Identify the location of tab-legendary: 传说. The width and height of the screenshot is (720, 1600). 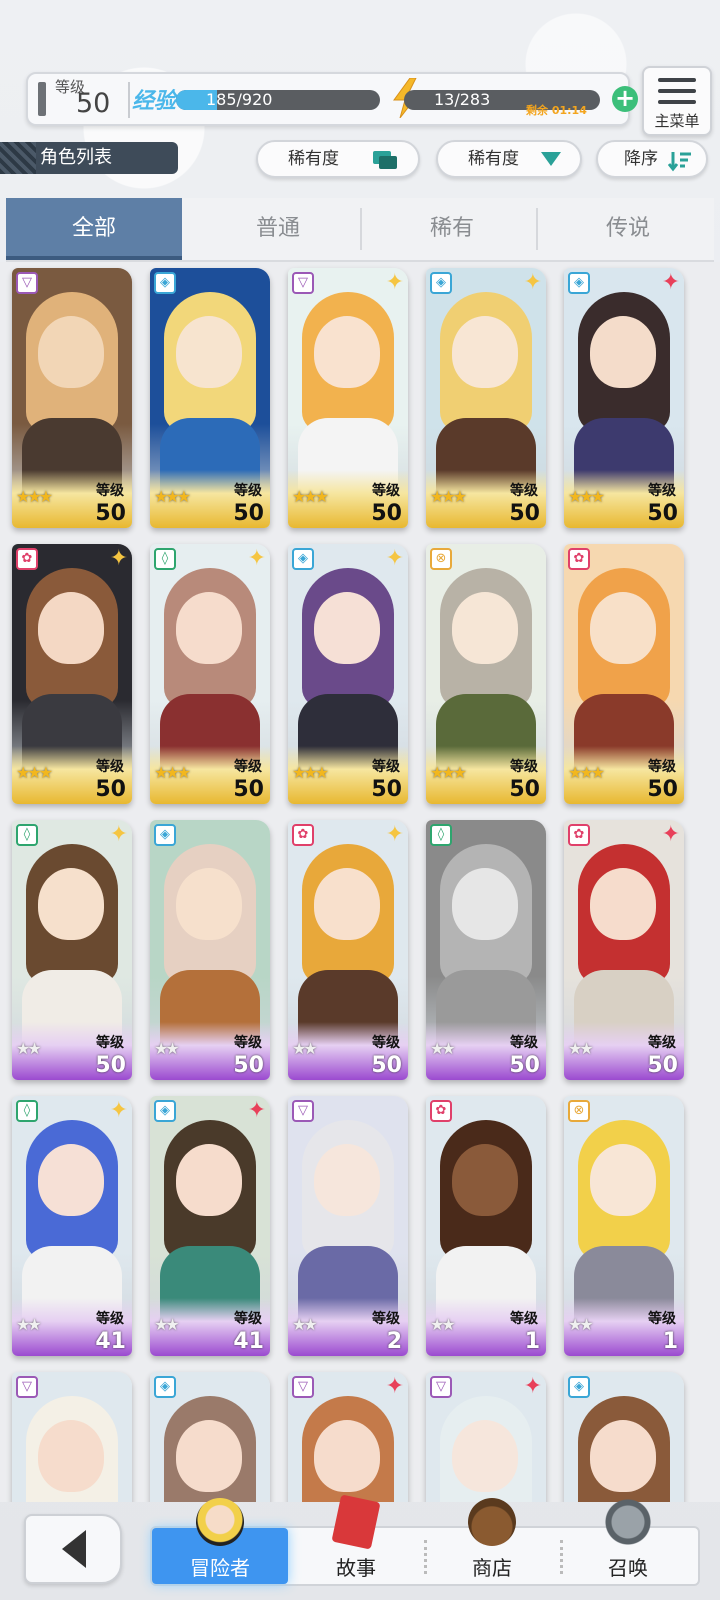
(628, 229).